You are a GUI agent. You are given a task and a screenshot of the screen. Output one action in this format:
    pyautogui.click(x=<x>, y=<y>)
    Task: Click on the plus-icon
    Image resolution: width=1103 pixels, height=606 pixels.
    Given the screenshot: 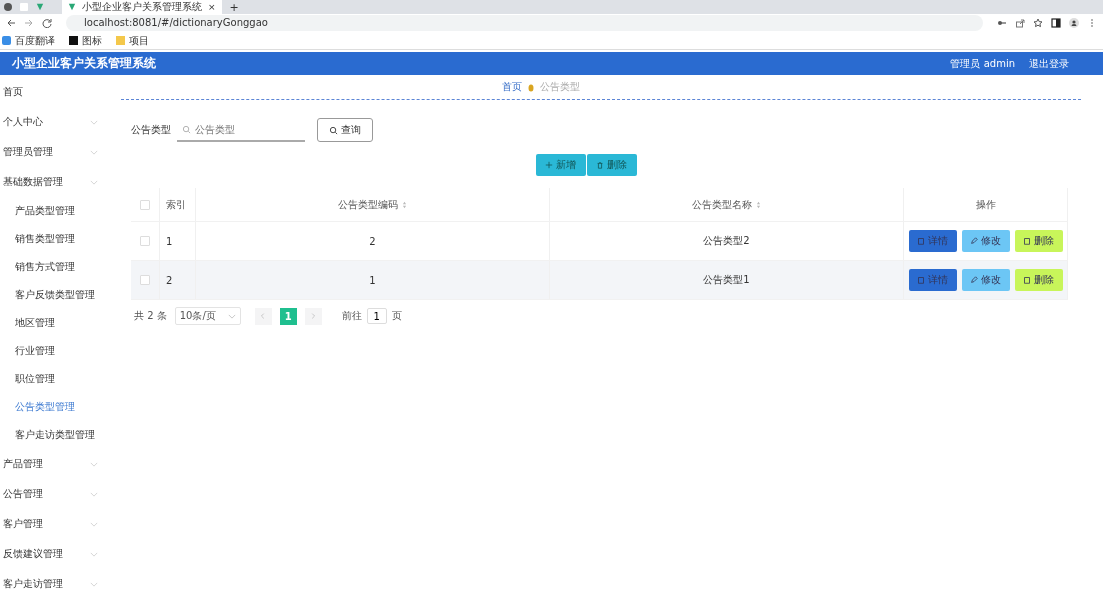 What is the action you would take?
    pyautogui.click(x=549, y=165)
    